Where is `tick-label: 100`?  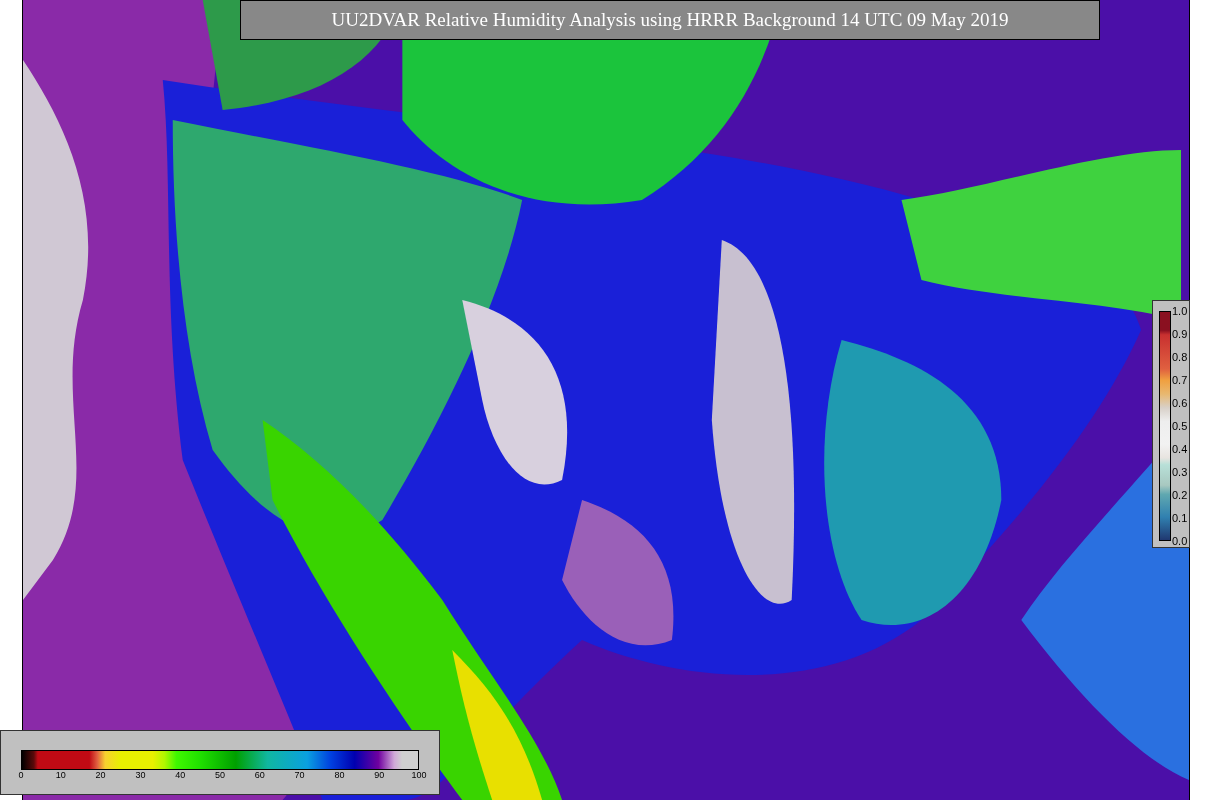
tick-label: 100 is located at coordinates (419, 775).